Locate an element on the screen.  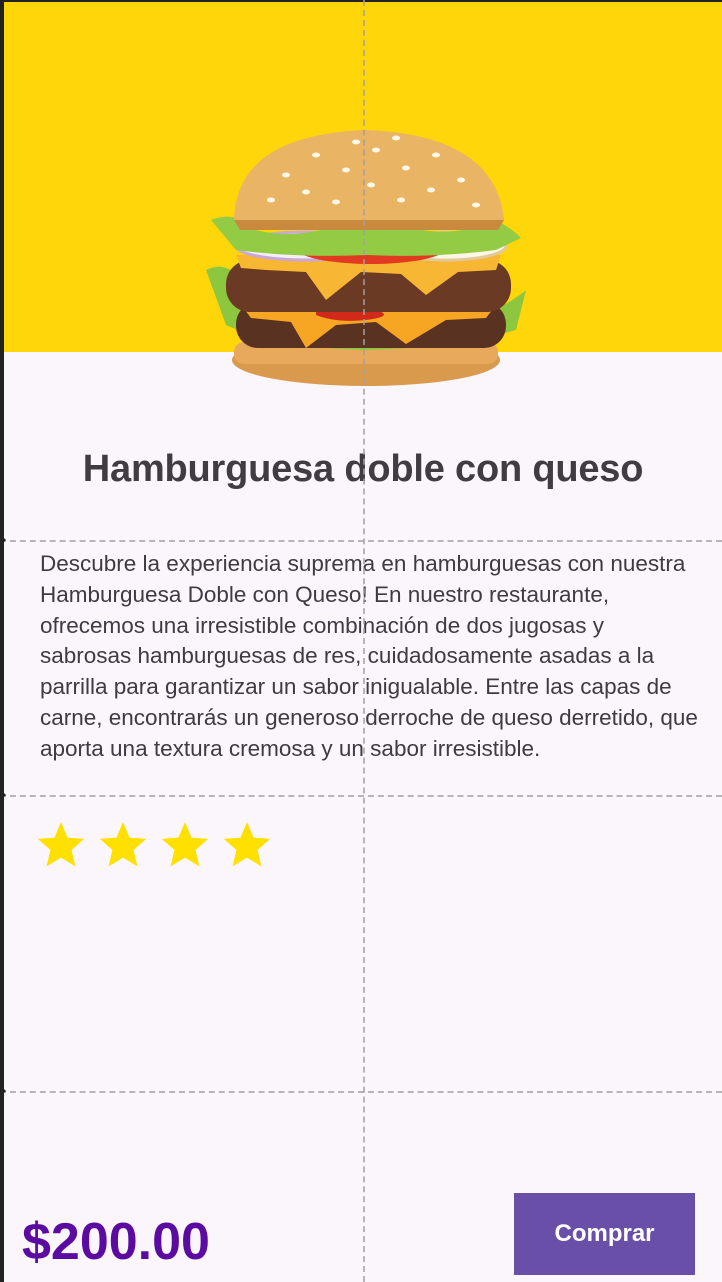
buy-button: Comprar is located at coordinates (604, 1234).